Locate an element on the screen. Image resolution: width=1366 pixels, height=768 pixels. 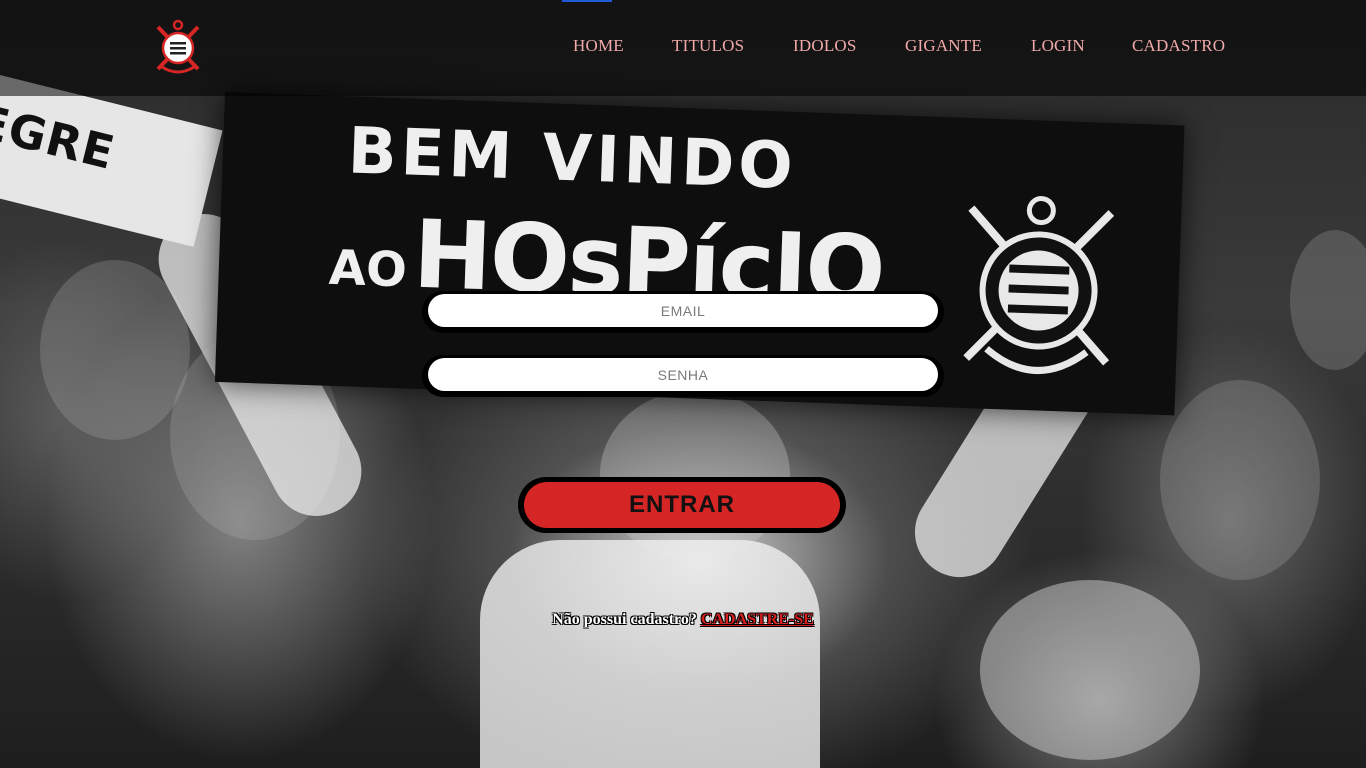
scarf-secondary-text: EGRE is located at coordinates (60, 137).